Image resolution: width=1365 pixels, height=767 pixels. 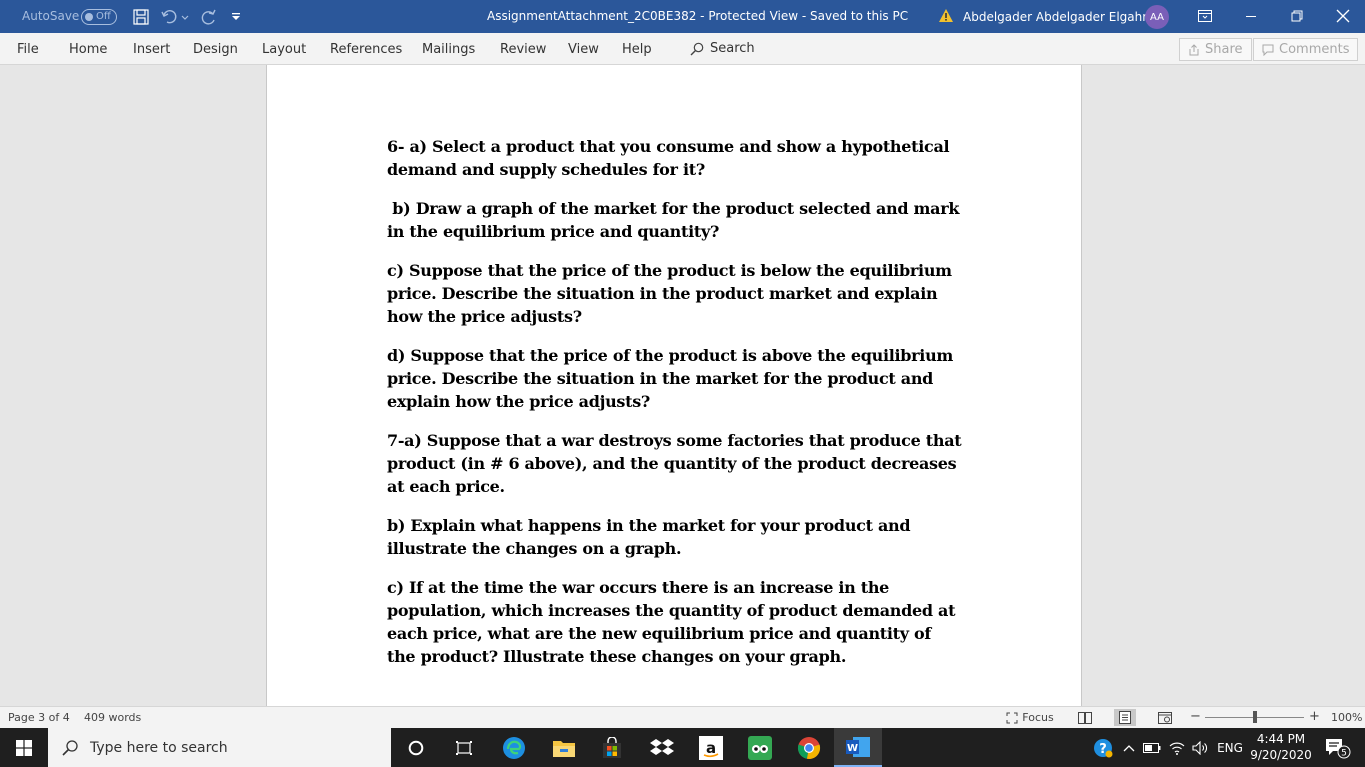 What do you see at coordinates (1346, 717) in the screenshot?
I see `zoom-level: 100%` at bounding box center [1346, 717].